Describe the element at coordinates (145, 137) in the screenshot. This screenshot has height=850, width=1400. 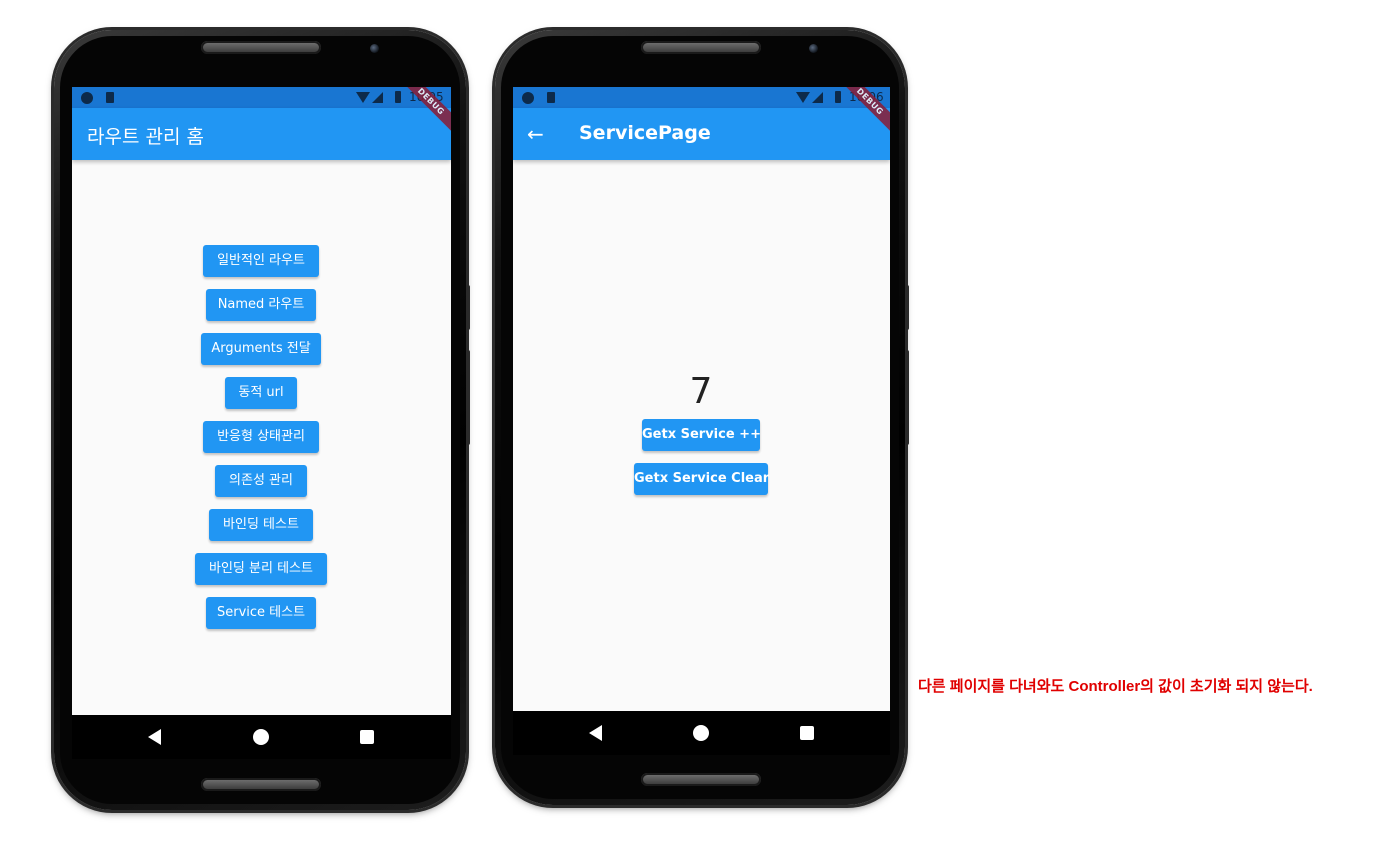
I see `page-title: 라우트 관리 홈` at that location.